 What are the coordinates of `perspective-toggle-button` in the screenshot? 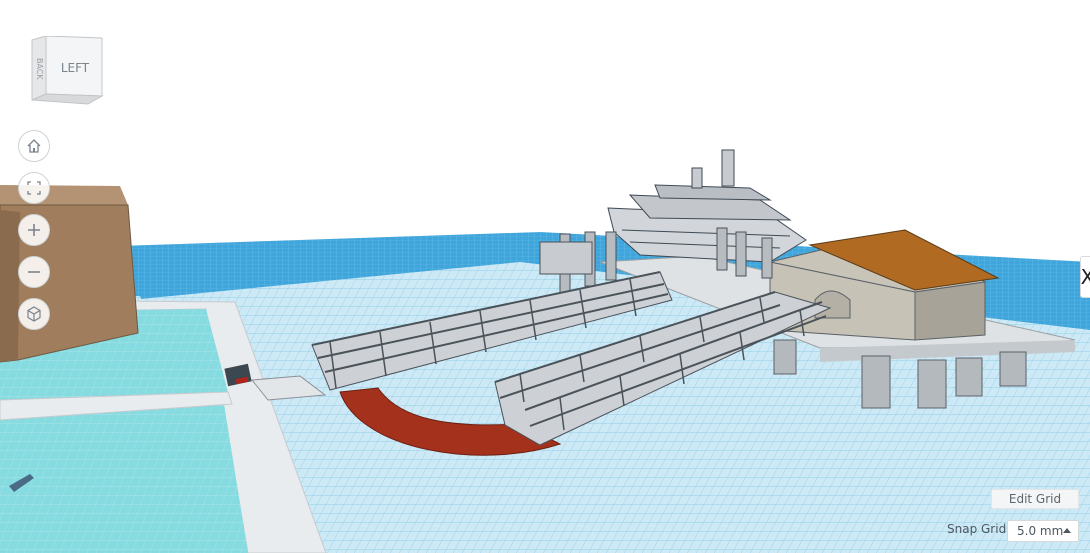 It's located at (34, 314).